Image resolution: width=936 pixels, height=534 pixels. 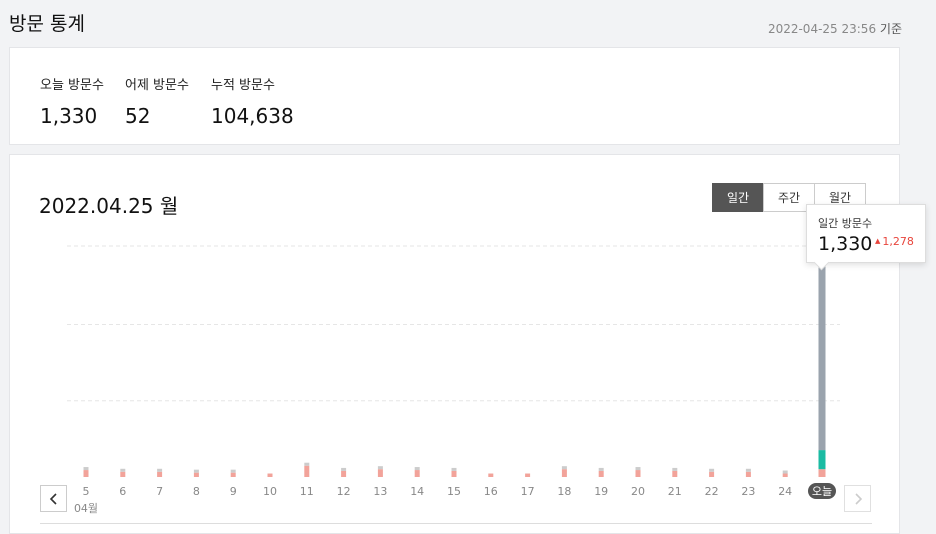 I want to click on x-tick-label: 7, so click(x=159, y=491).